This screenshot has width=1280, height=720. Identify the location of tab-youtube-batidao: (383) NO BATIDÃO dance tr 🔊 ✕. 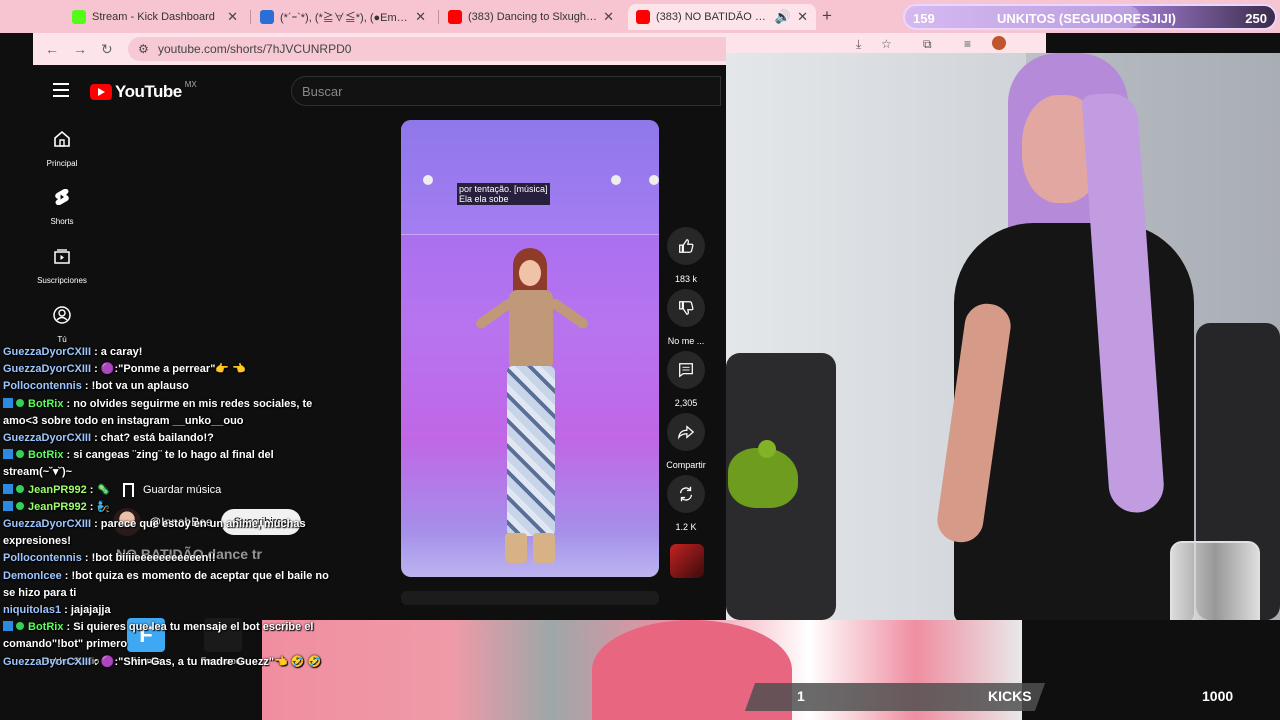
(722, 17).